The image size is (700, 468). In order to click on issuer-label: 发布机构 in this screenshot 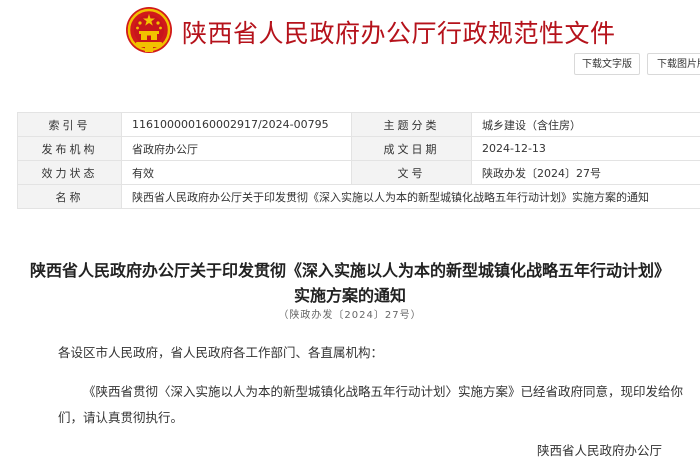, I will do `click(69, 148)`.